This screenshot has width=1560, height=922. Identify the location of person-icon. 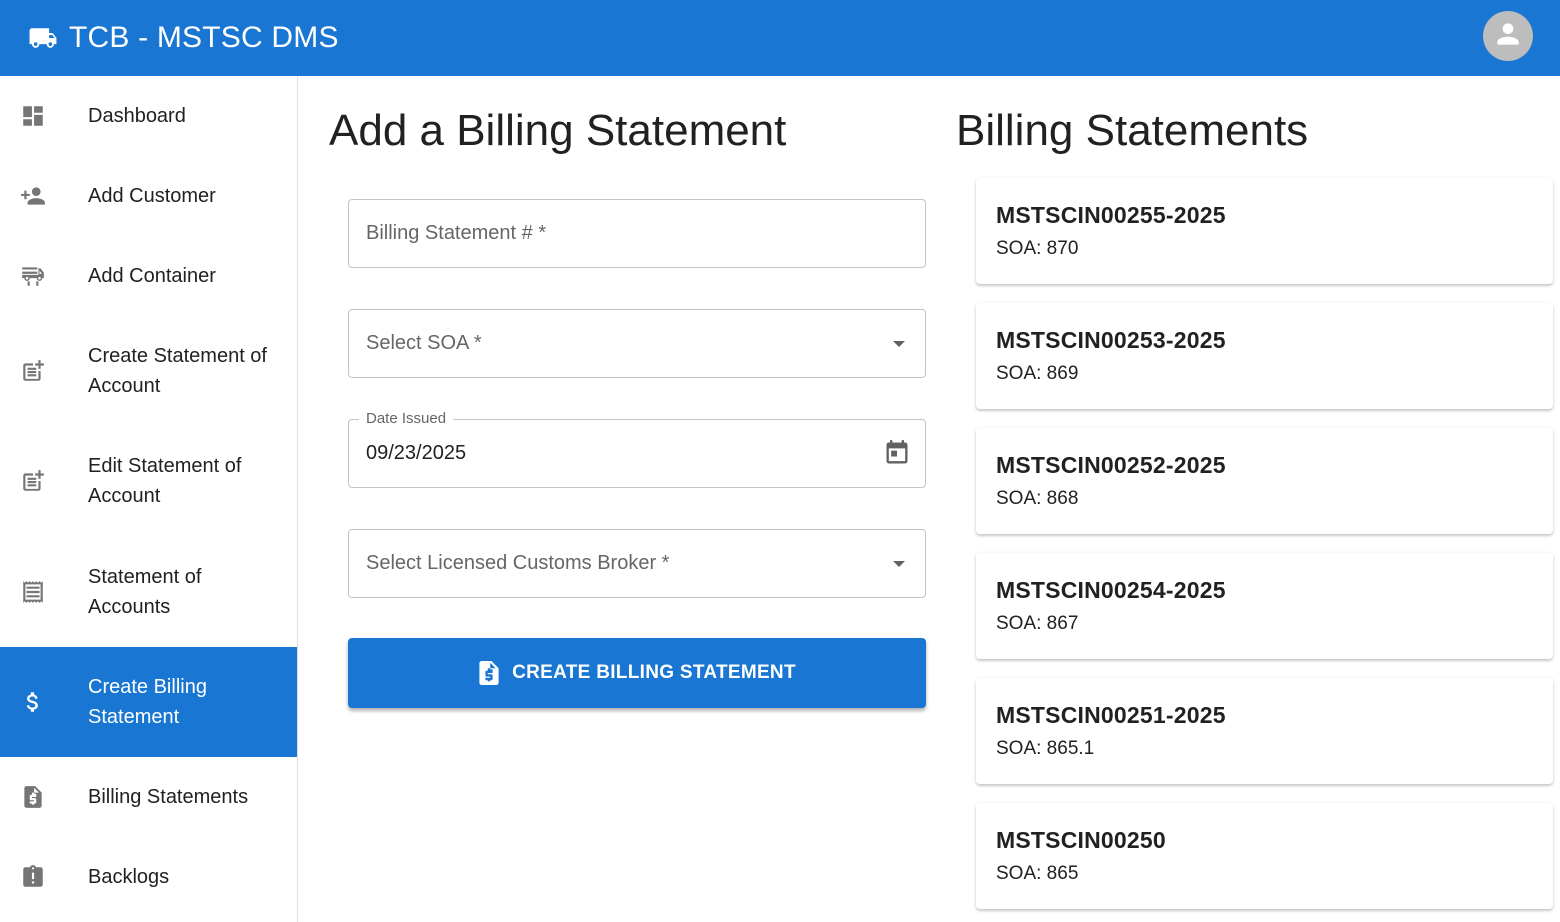
(1508, 36).